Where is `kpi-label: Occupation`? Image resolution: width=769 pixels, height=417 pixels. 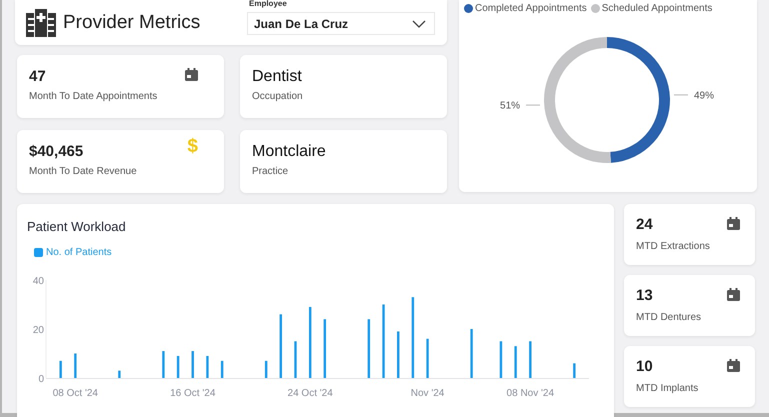 kpi-label: Occupation is located at coordinates (277, 96).